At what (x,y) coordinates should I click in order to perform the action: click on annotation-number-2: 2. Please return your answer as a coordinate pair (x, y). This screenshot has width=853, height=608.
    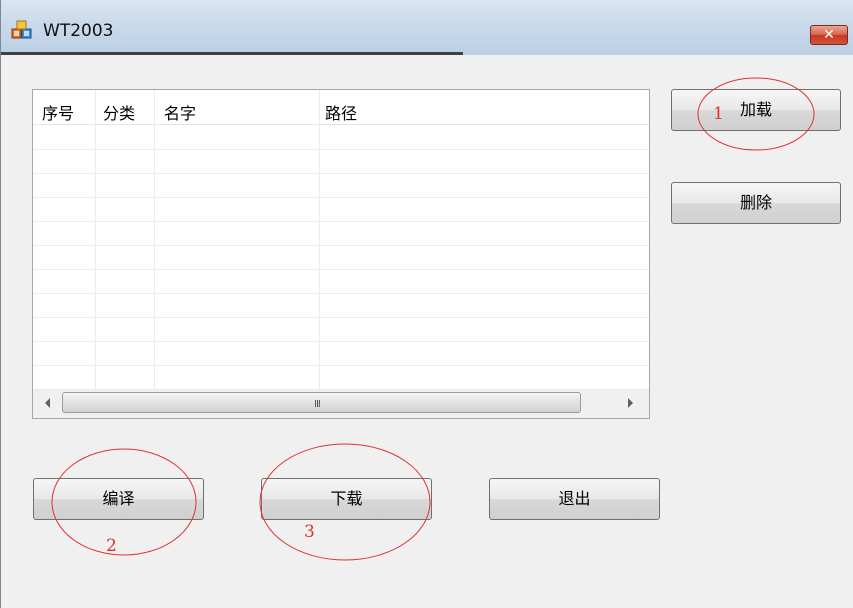
    Looking at the image, I should click on (111, 546).